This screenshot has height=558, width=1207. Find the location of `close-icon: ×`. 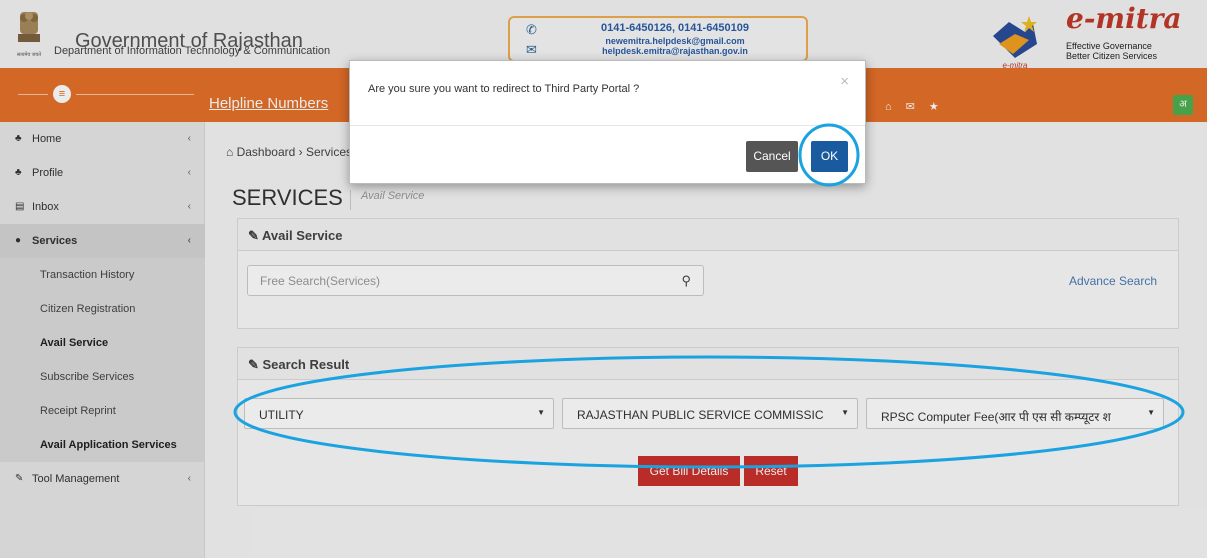

close-icon: × is located at coordinates (844, 81).